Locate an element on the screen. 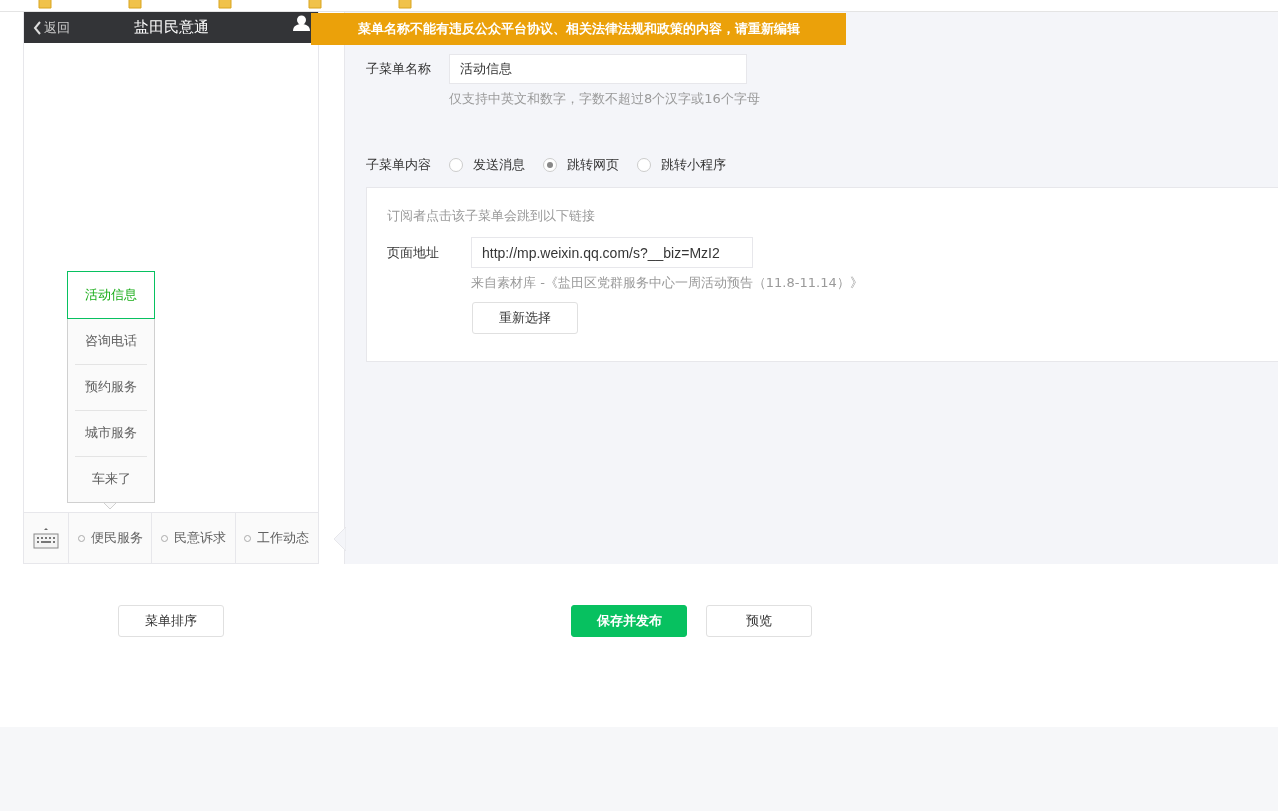 The image size is (1278, 811). field-label: 子菜单名称 is located at coordinates (399, 69).